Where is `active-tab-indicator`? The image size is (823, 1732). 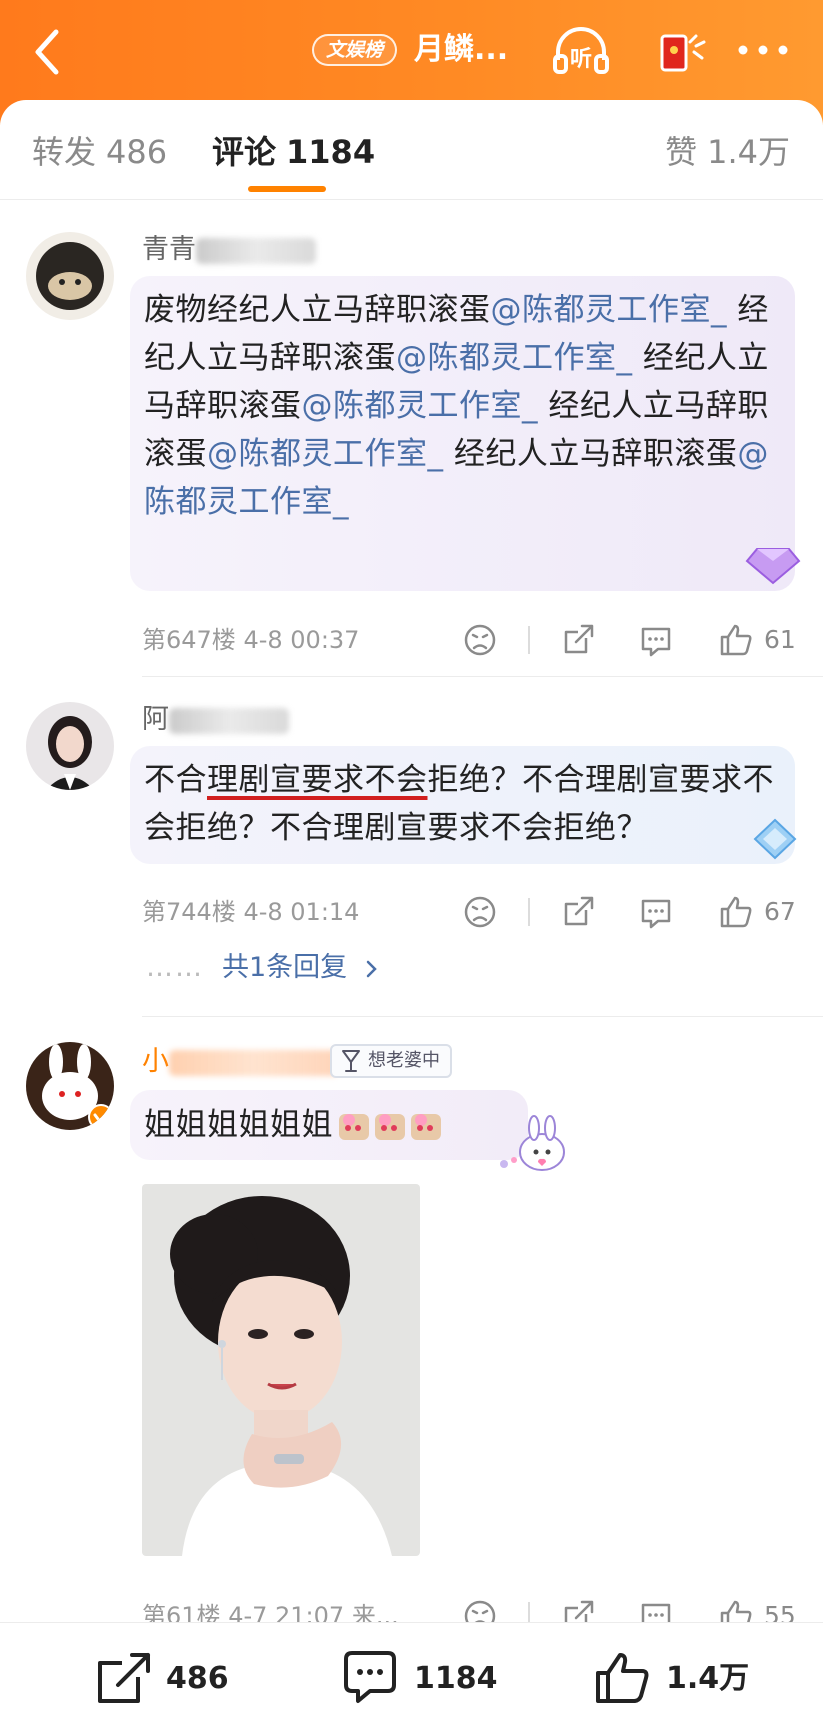 active-tab-indicator is located at coordinates (287, 189).